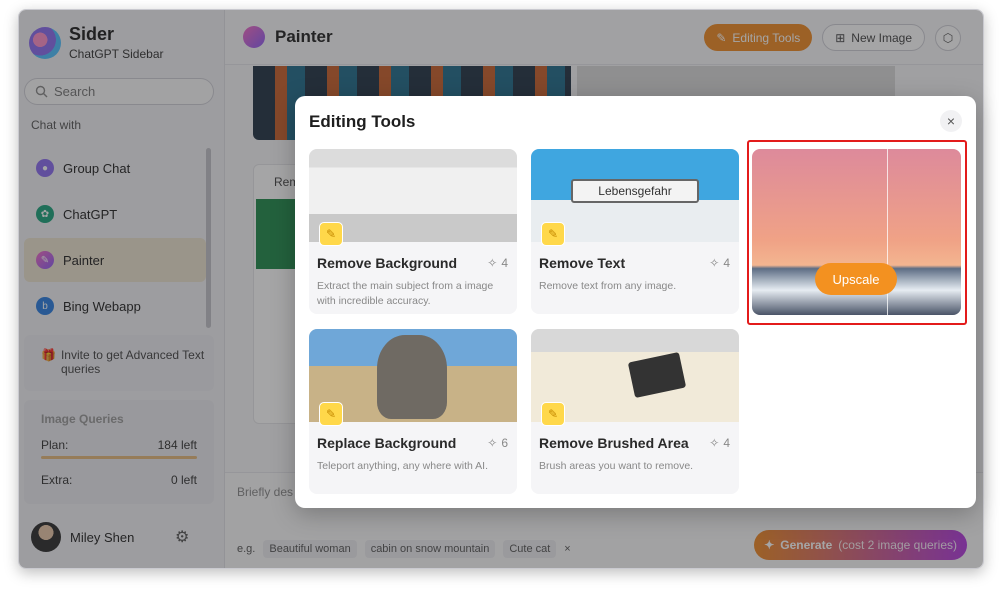 The image size is (1000, 595). What do you see at coordinates (403, 466) in the screenshot?
I see `tool-description: Teleport anything, any where with AI.` at bounding box center [403, 466].